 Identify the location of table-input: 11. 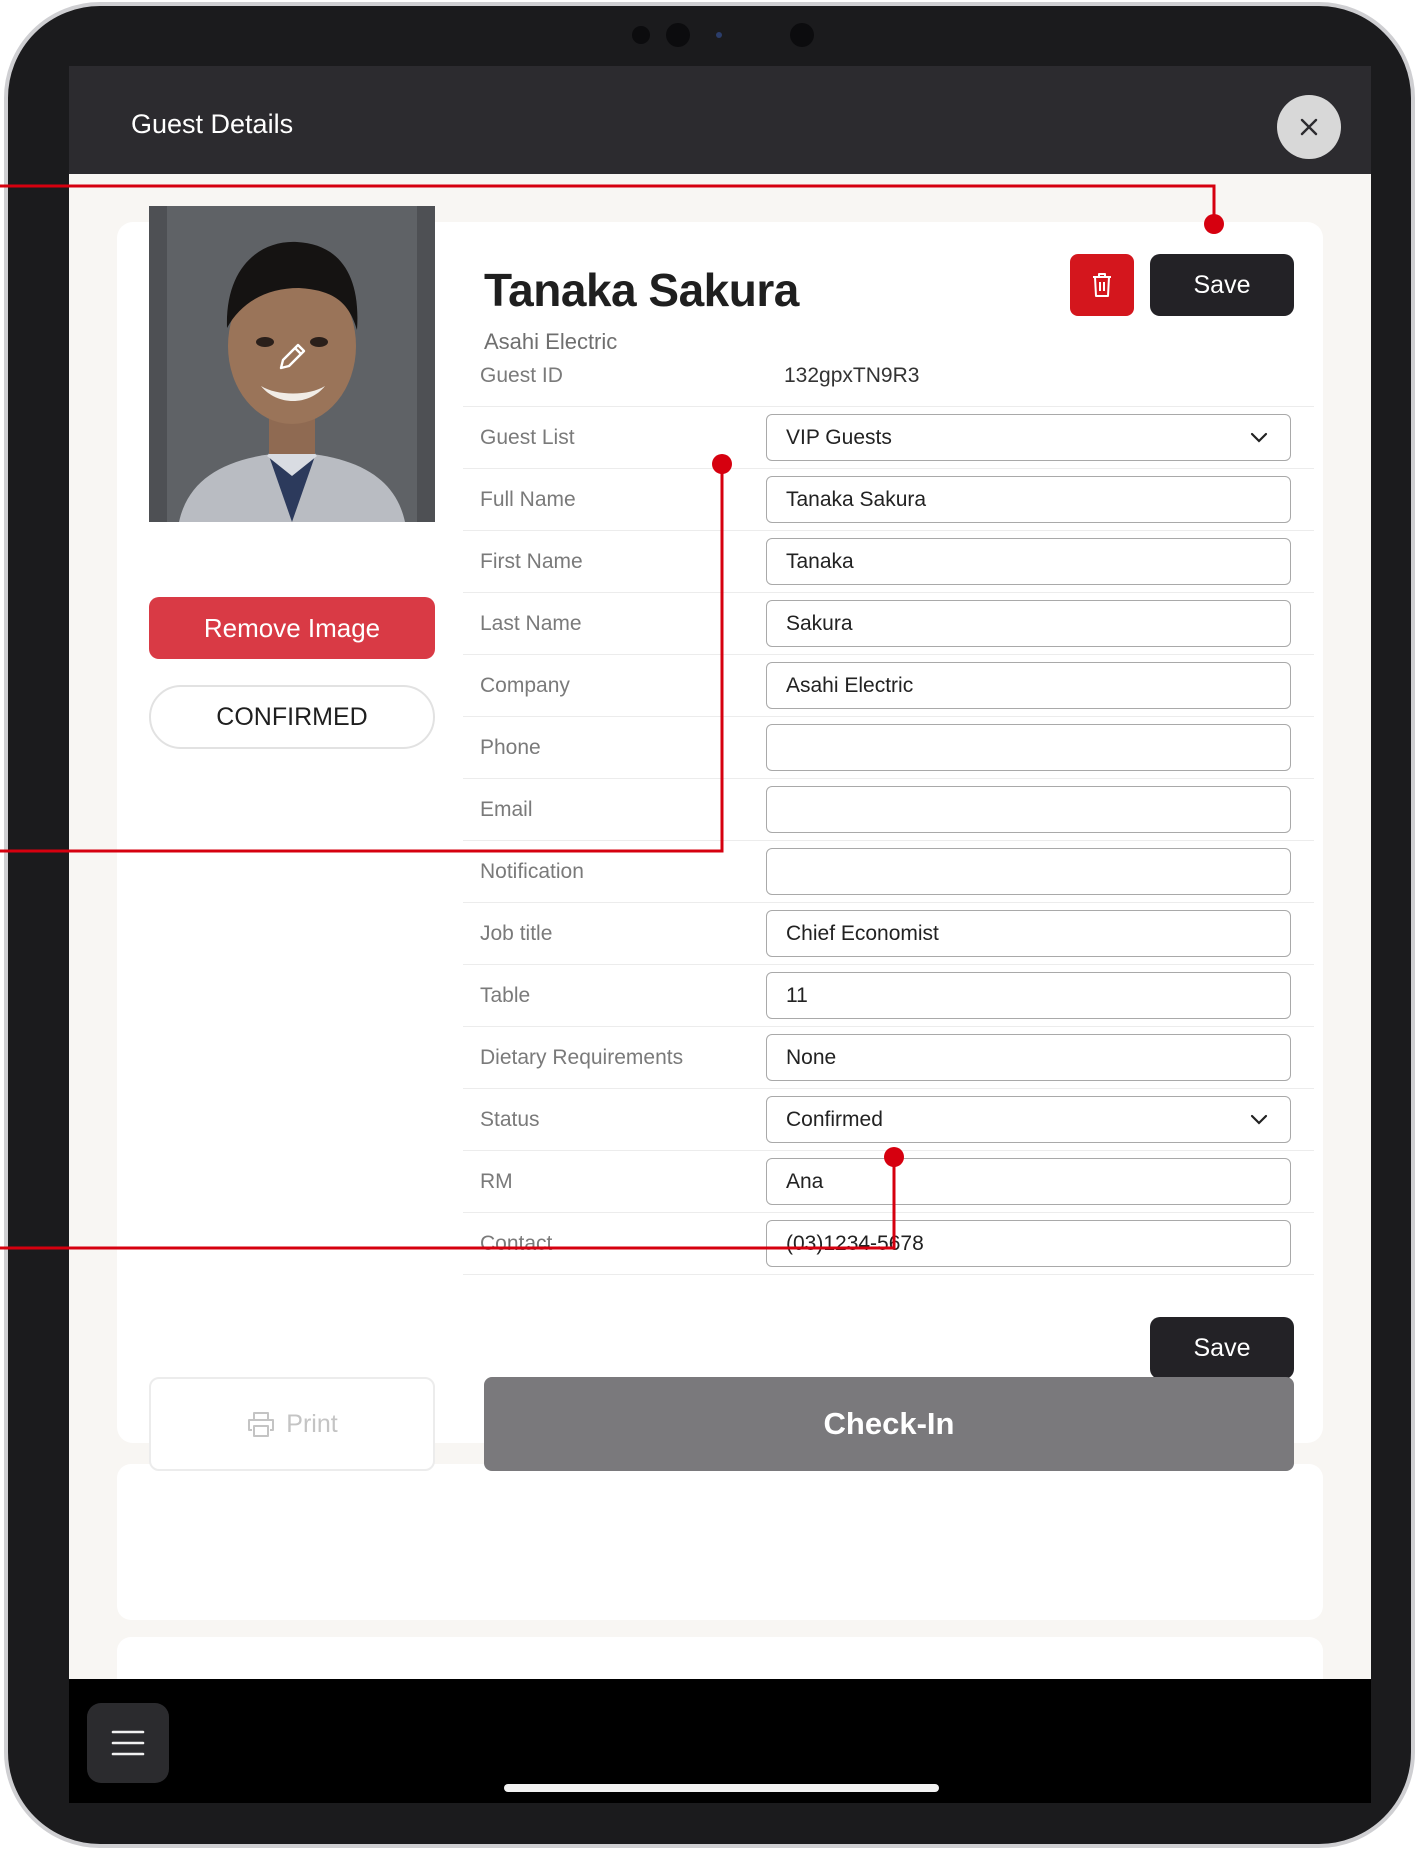
(1028, 995).